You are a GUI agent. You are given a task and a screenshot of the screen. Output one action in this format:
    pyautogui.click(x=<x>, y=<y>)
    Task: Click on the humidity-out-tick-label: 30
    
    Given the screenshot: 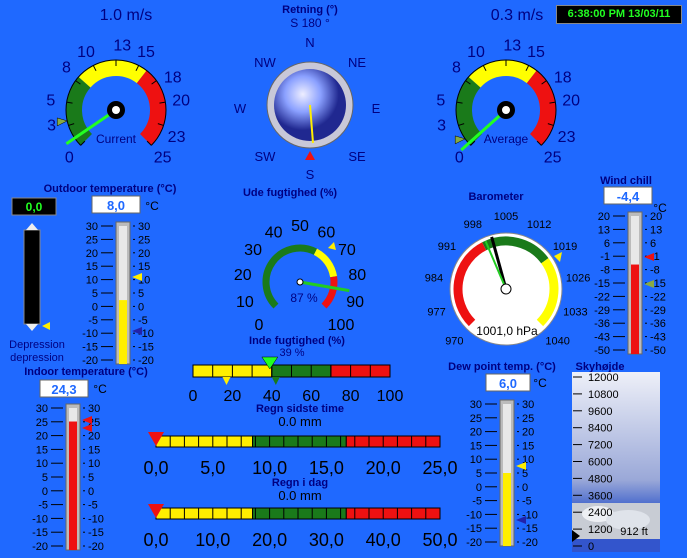 What is the action you would take?
    pyautogui.click(x=253, y=250)
    